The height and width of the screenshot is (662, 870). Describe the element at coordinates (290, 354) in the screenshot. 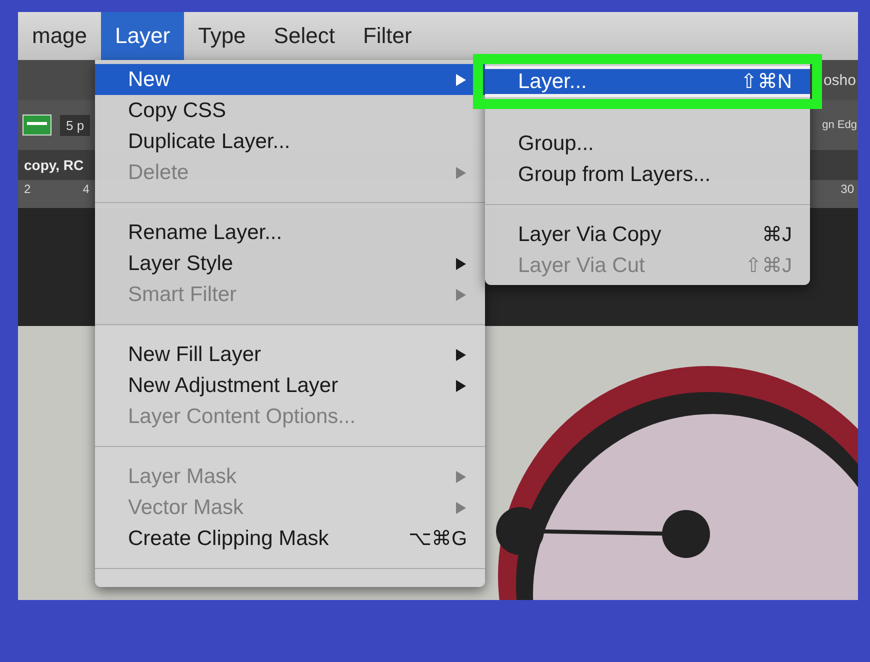

I see `menu-item: New Fill Layer` at that location.